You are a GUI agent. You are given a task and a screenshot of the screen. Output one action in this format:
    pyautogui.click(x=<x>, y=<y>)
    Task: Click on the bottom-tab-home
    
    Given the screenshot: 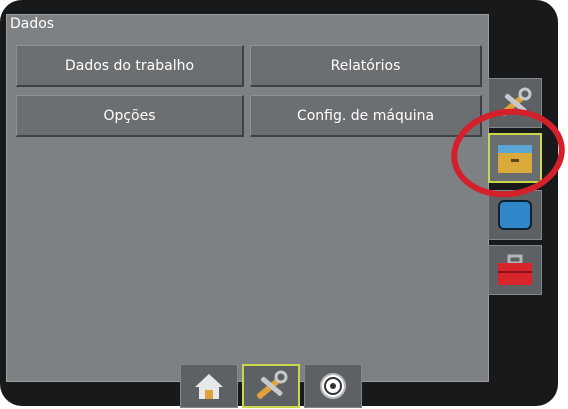 What is the action you would take?
    pyautogui.click(x=209, y=386)
    